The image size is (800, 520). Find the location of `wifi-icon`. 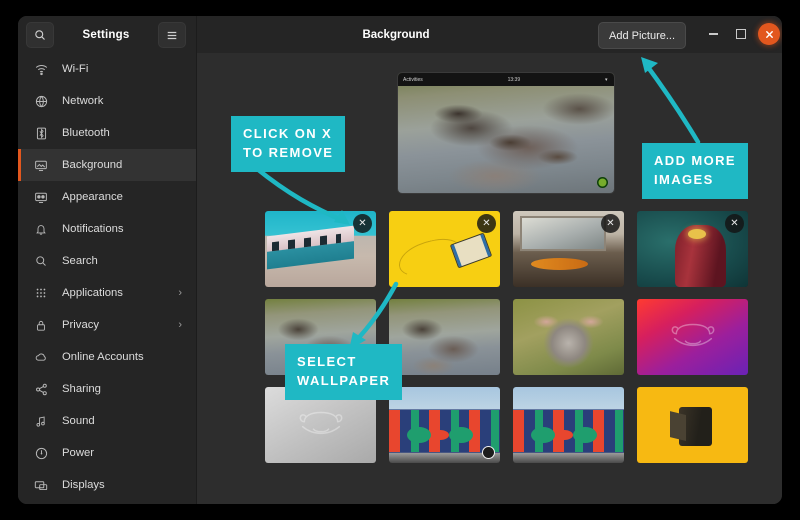

wifi-icon is located at coordinates (41, 69).